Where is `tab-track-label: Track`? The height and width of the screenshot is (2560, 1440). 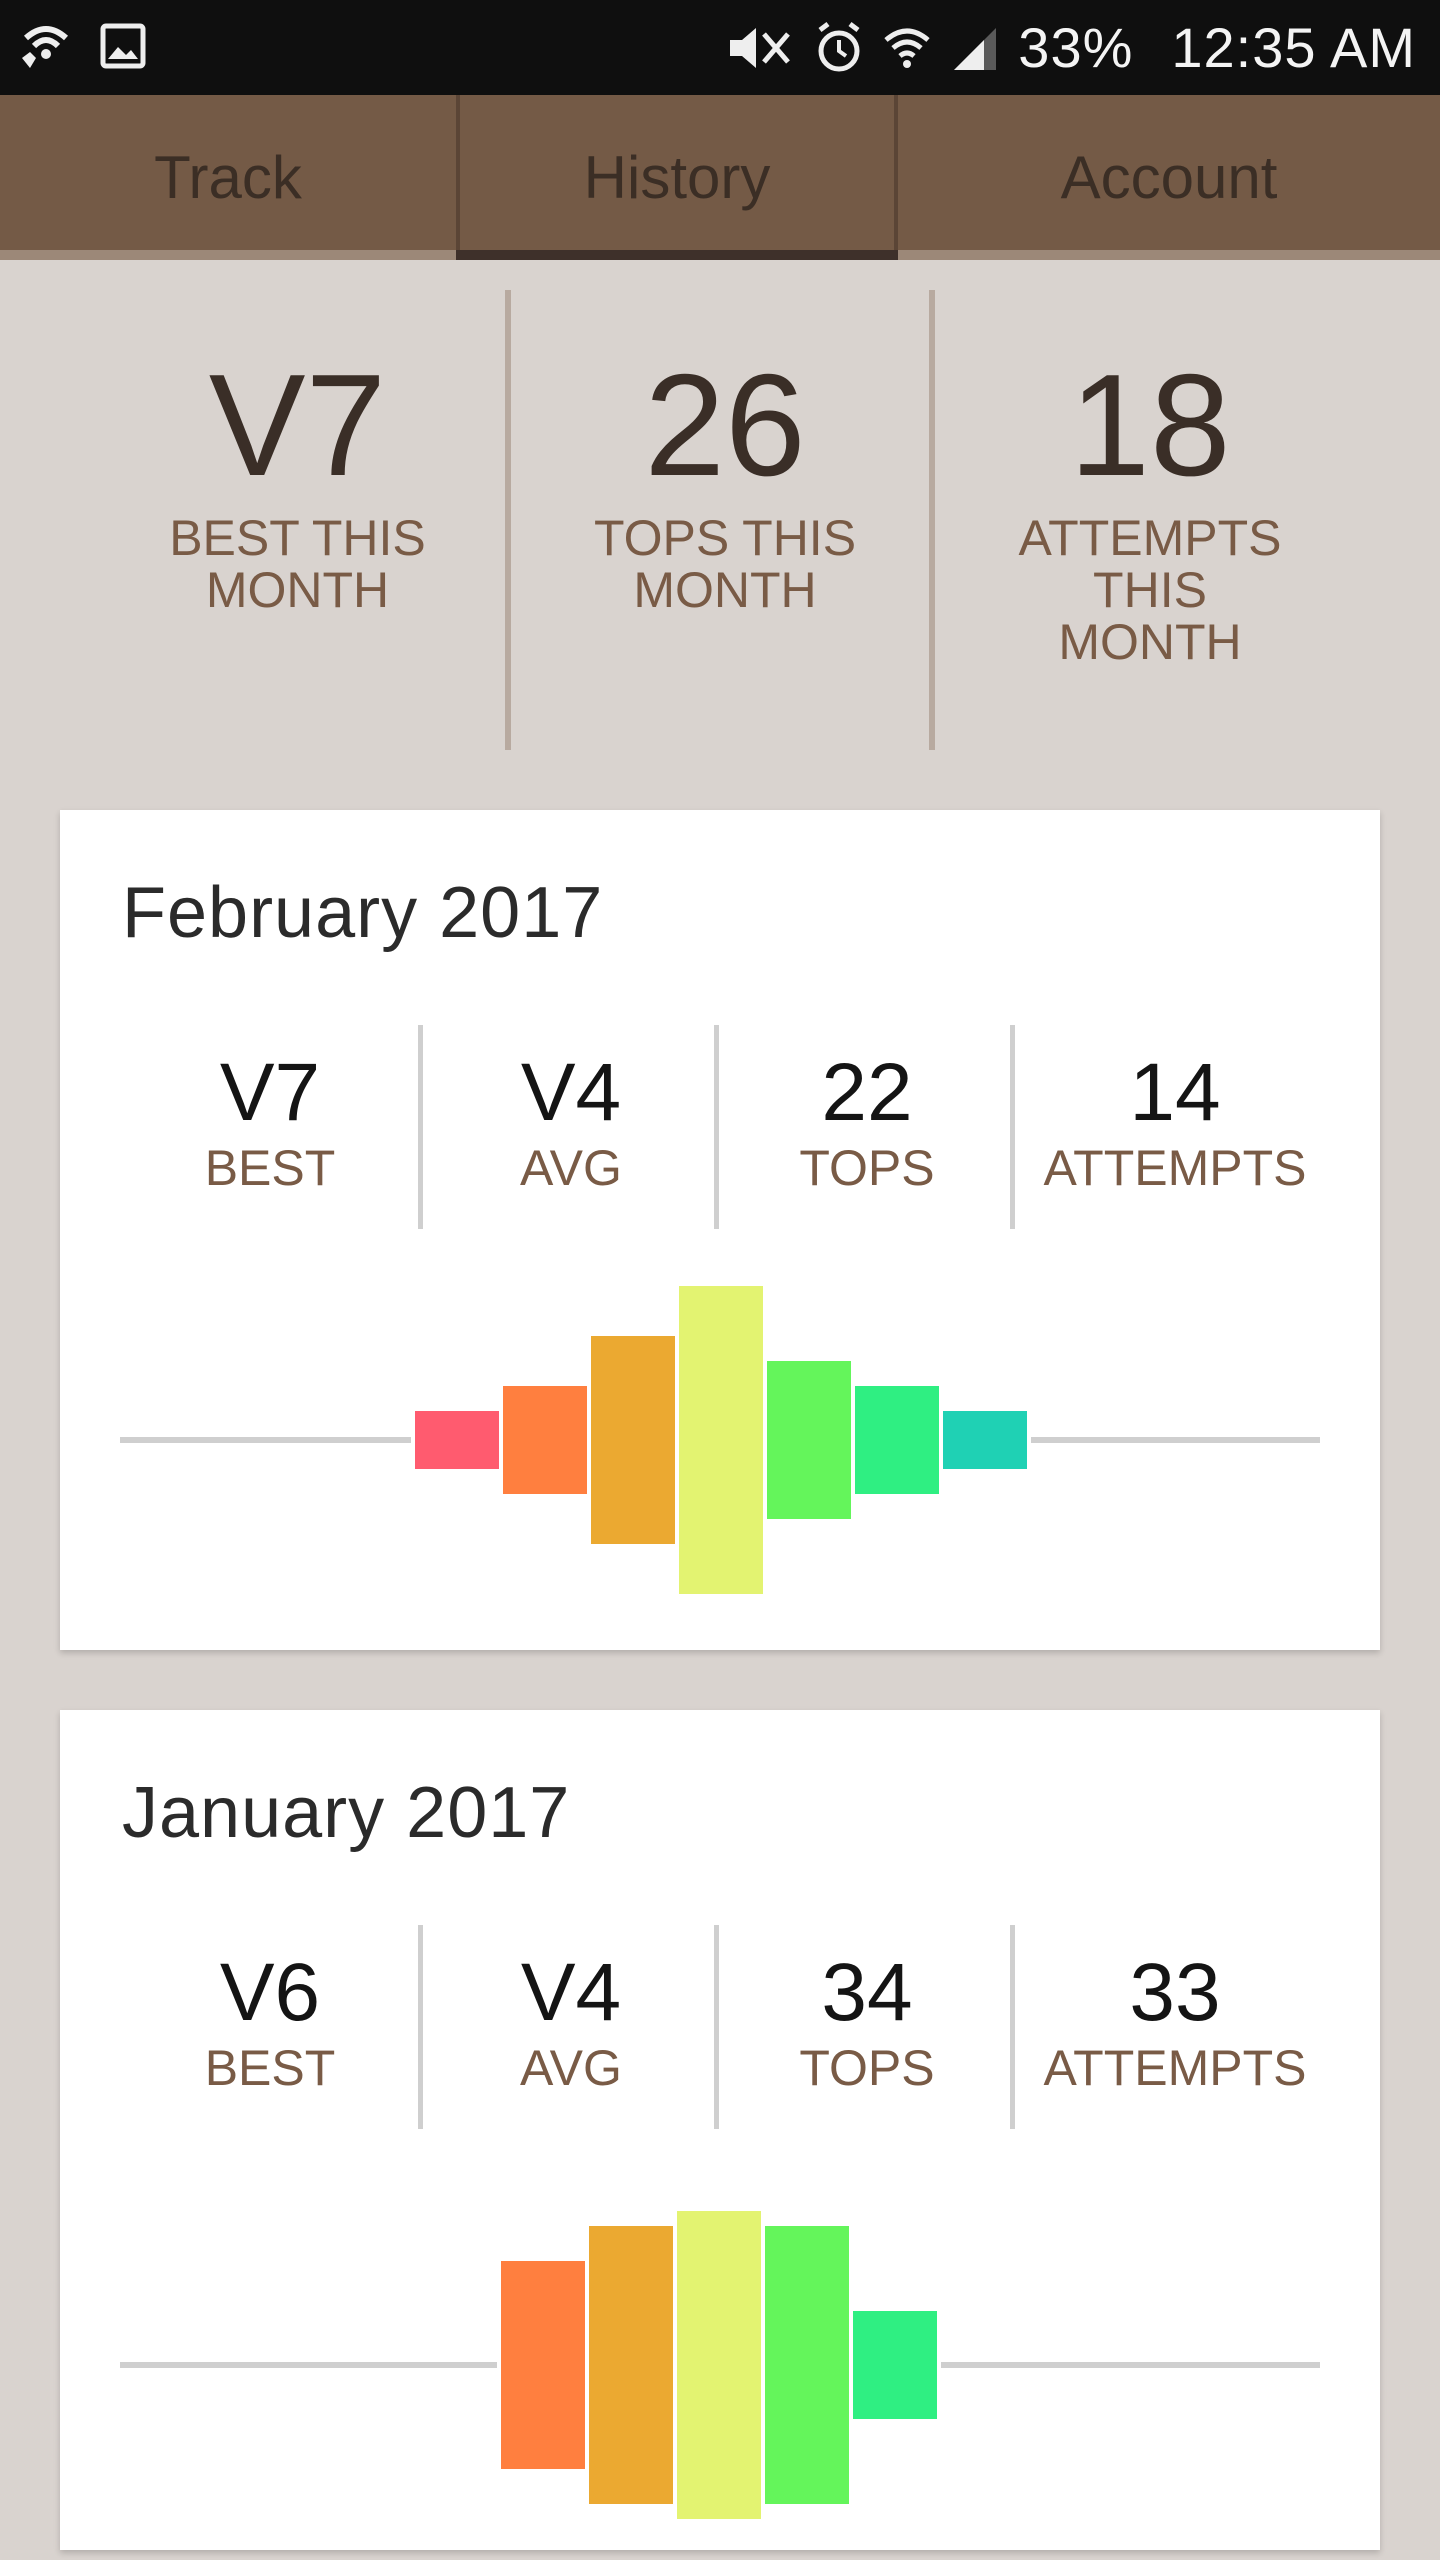 tab-track-label: Track is located at coordinates (228, 177).